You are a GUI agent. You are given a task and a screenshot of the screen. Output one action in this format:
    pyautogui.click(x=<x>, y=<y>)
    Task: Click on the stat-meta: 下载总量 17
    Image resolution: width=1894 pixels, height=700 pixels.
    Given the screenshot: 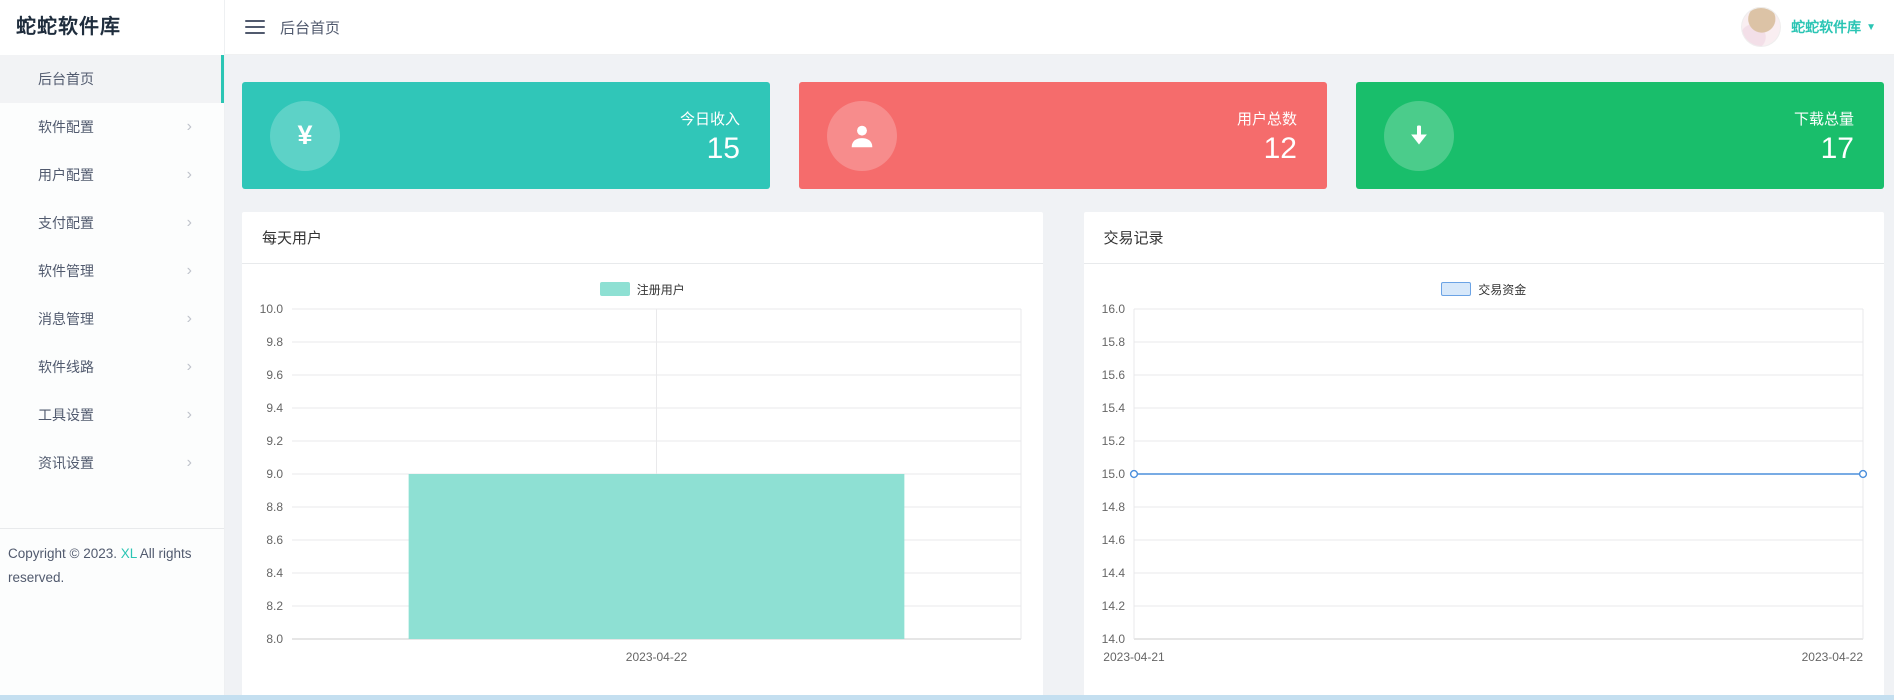 What is the action you would take?
    pyautogui.click(x=1824, y=136)
    